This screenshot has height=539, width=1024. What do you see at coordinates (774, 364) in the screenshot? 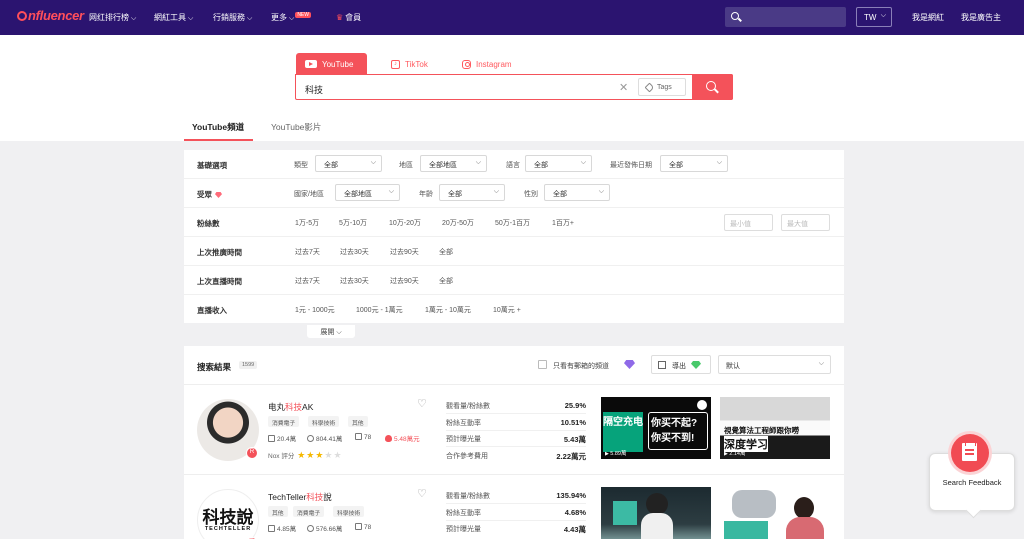
I see `sort-select: 默认 ⌵` at bounding box center [774, 364].